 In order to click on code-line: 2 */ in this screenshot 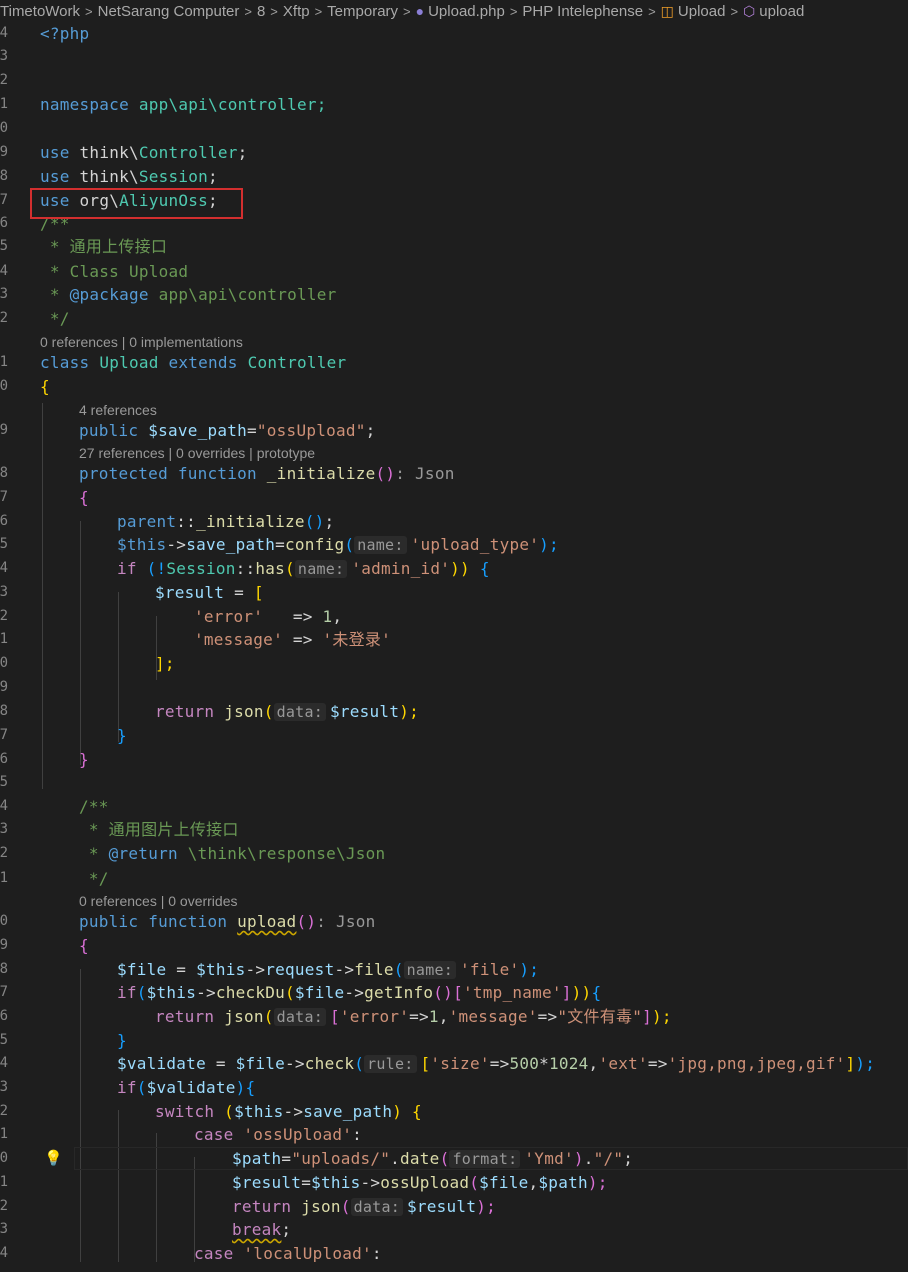, I will do `click(454, 318)`.